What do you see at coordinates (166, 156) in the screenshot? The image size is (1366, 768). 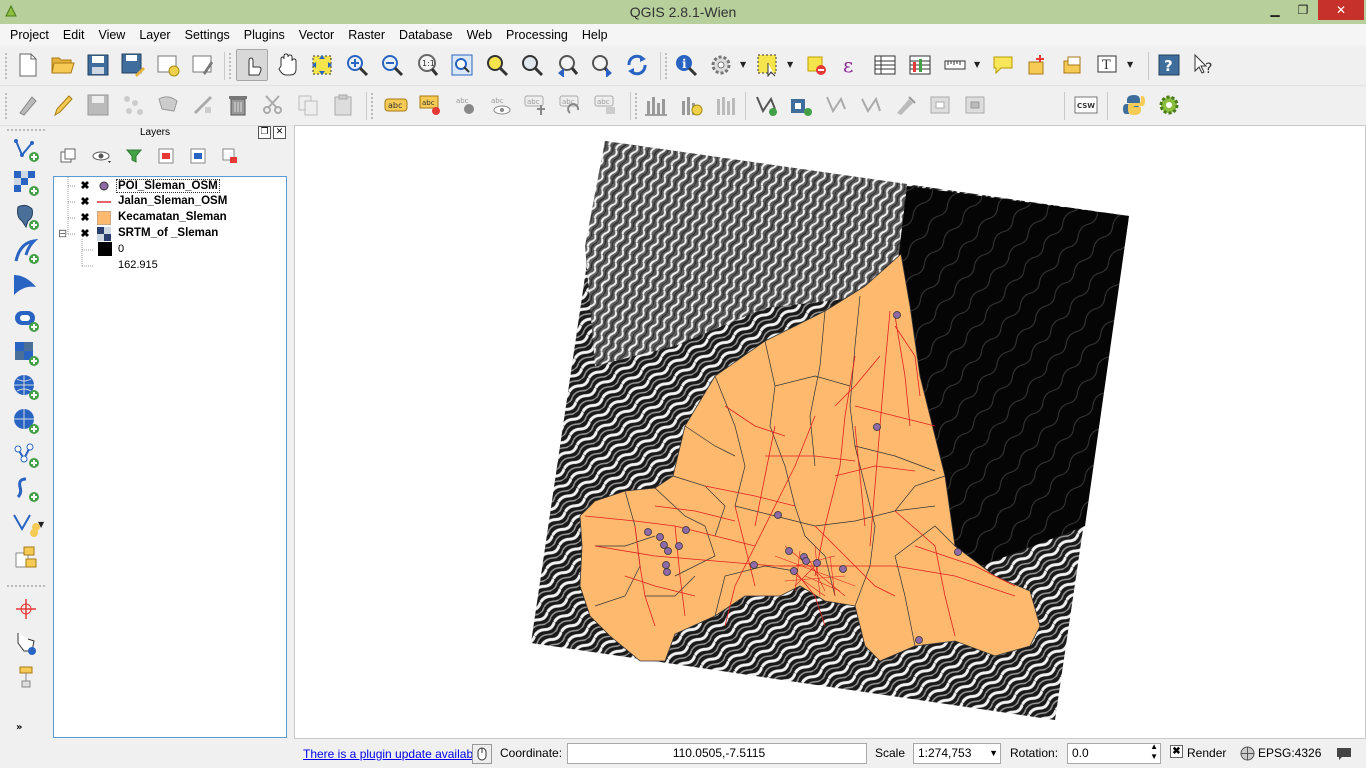 I see `expand-all-icon` at bounding box center [166, 156].